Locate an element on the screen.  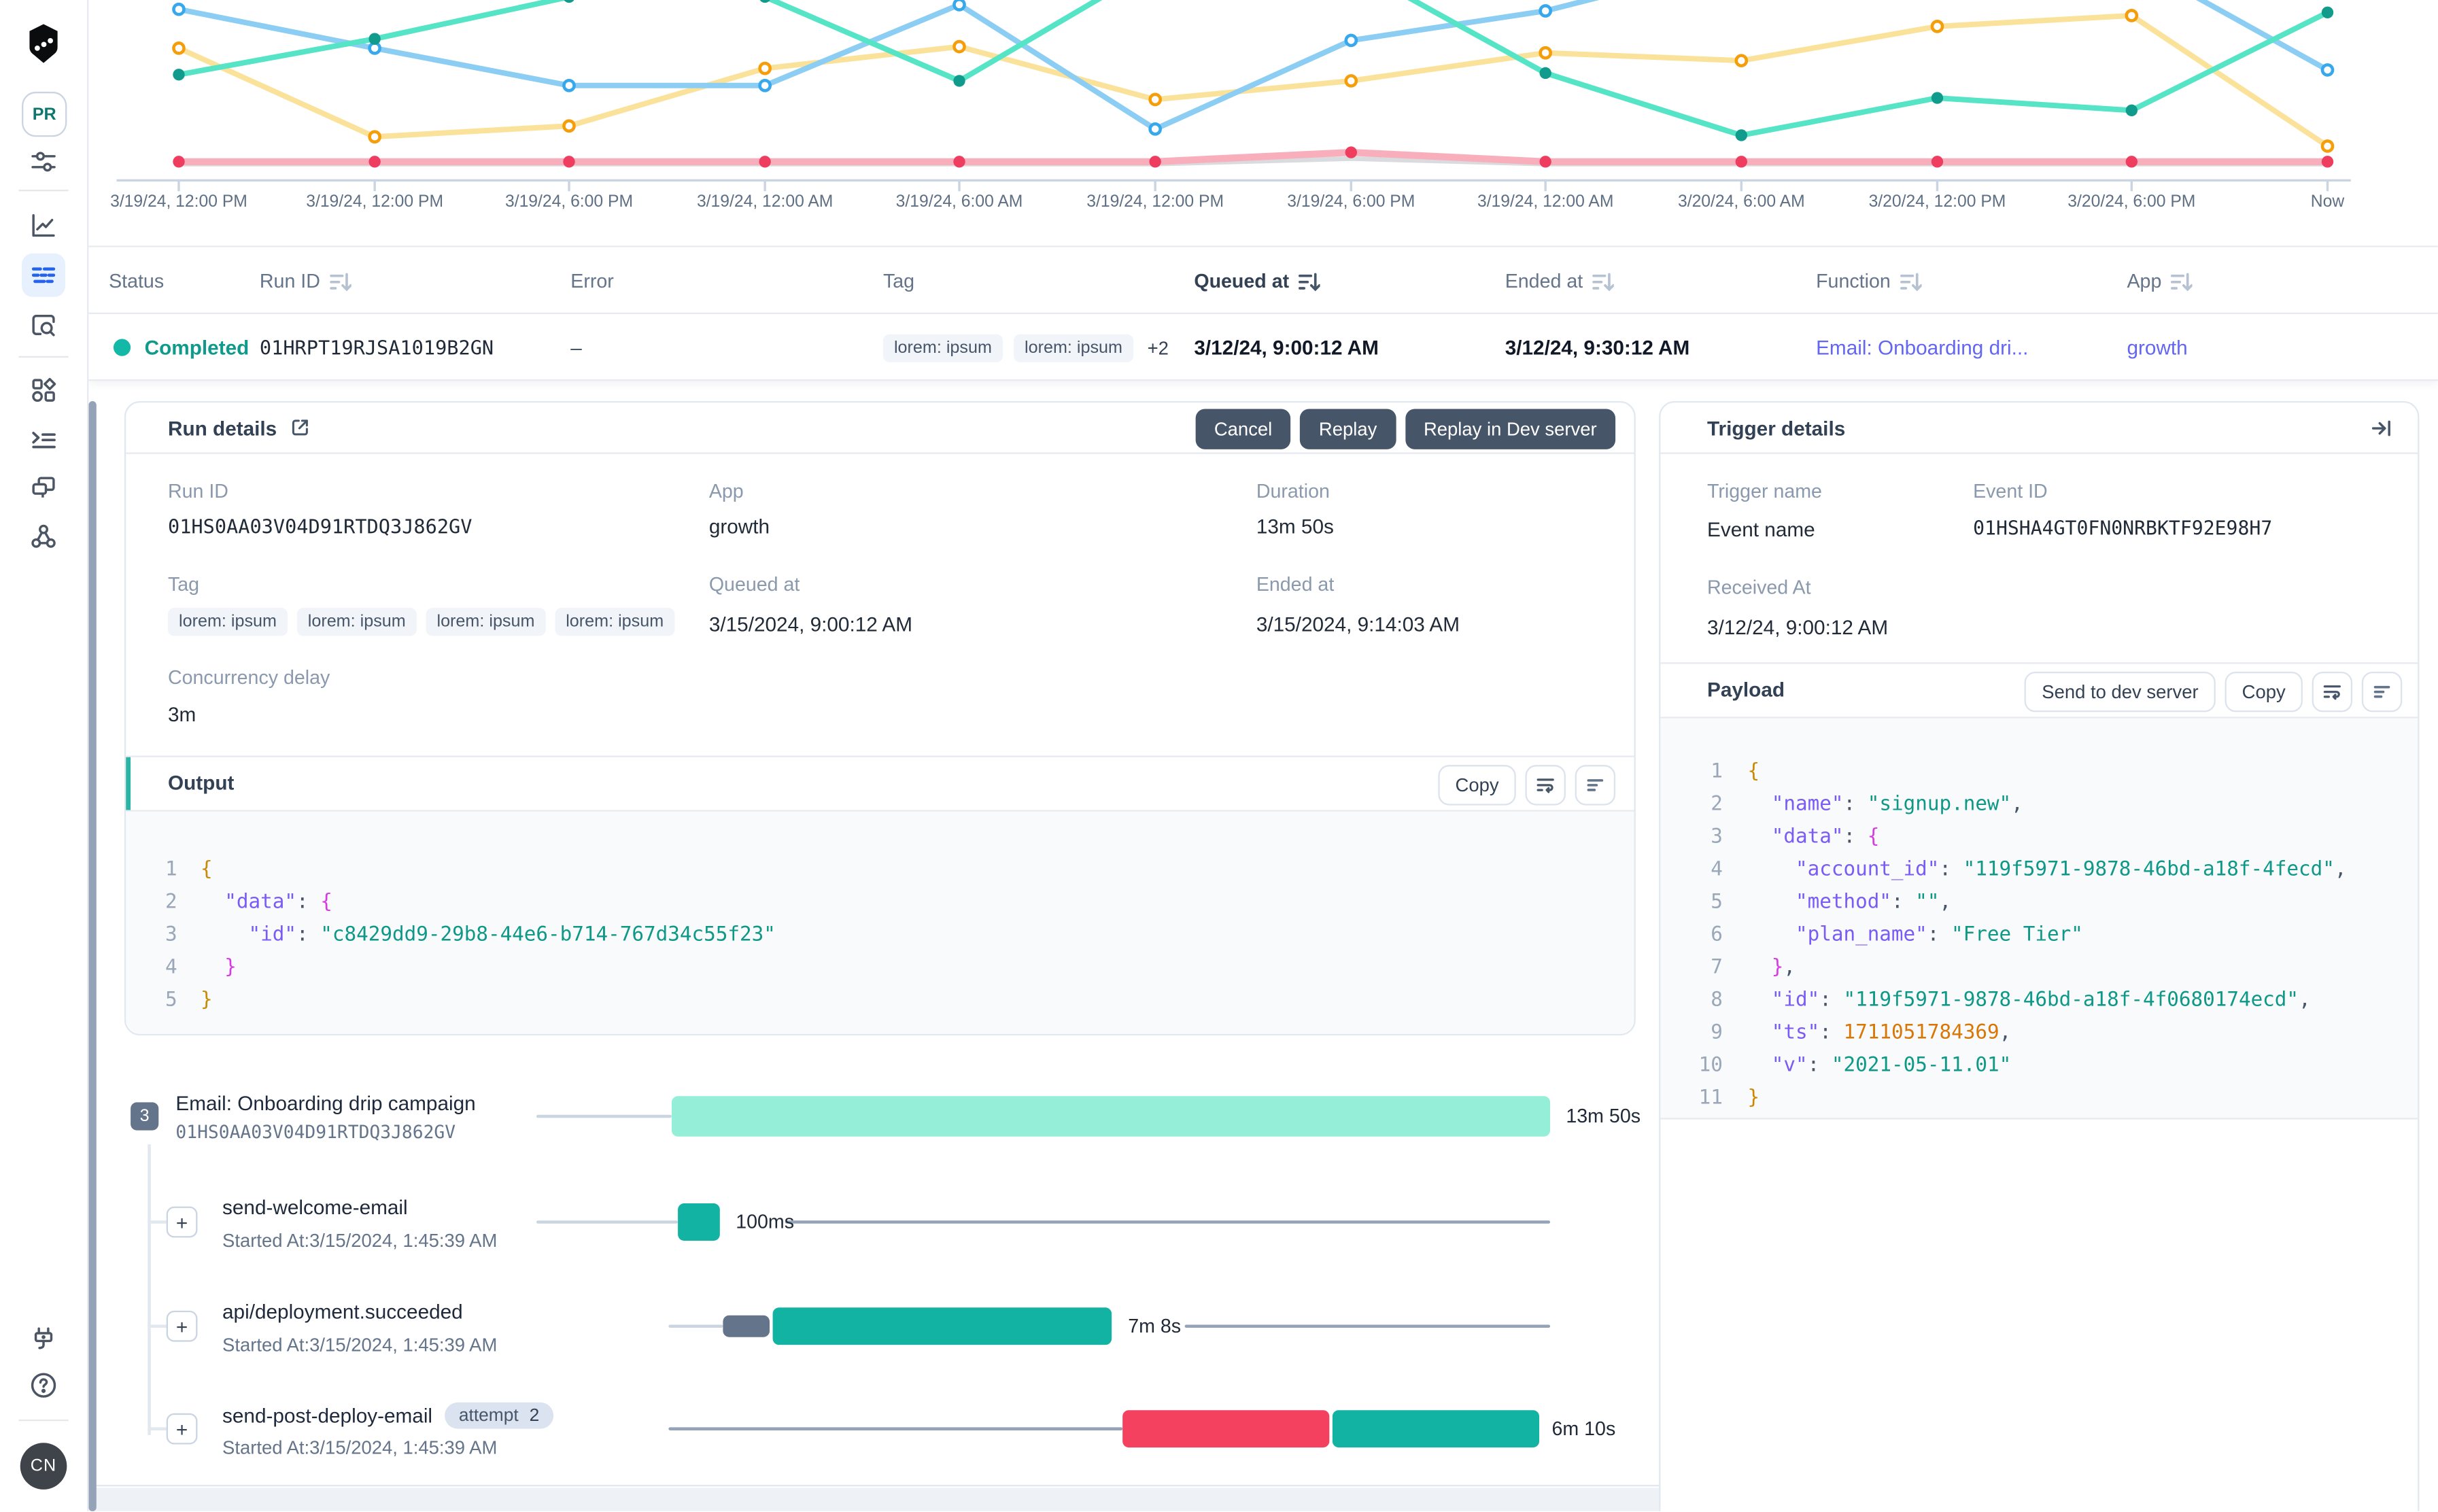
queued-at-value: 3/15/2024, 9:00:12 AM is located at coordinates (810, 624).